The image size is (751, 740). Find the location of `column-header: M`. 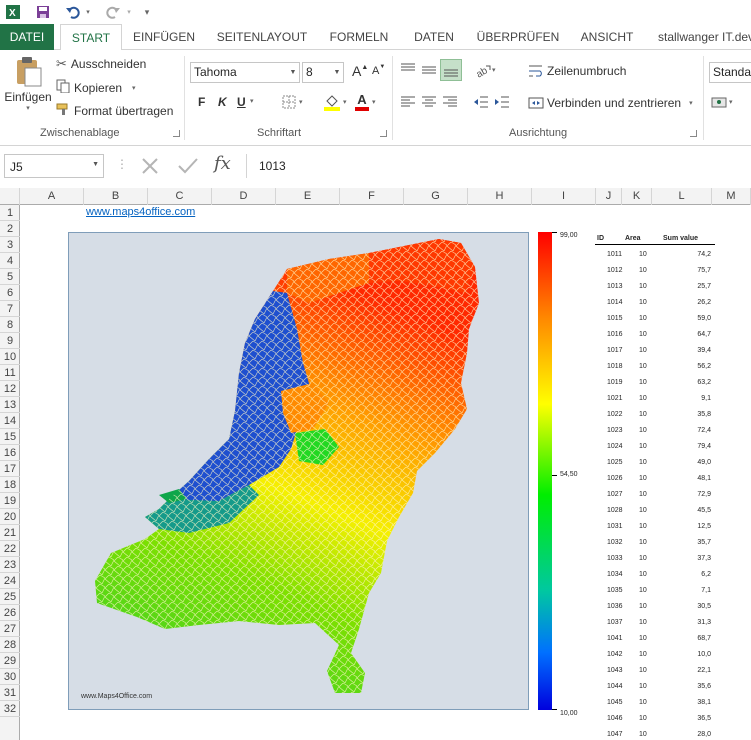

column-header: M is located at coordinates (731, 196).